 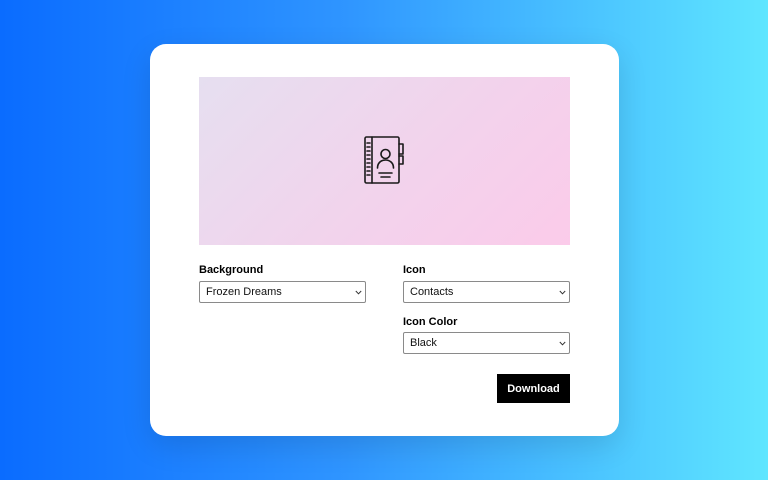 I want to click on icon-select-value: Contacts, so click(x=432, y=292).